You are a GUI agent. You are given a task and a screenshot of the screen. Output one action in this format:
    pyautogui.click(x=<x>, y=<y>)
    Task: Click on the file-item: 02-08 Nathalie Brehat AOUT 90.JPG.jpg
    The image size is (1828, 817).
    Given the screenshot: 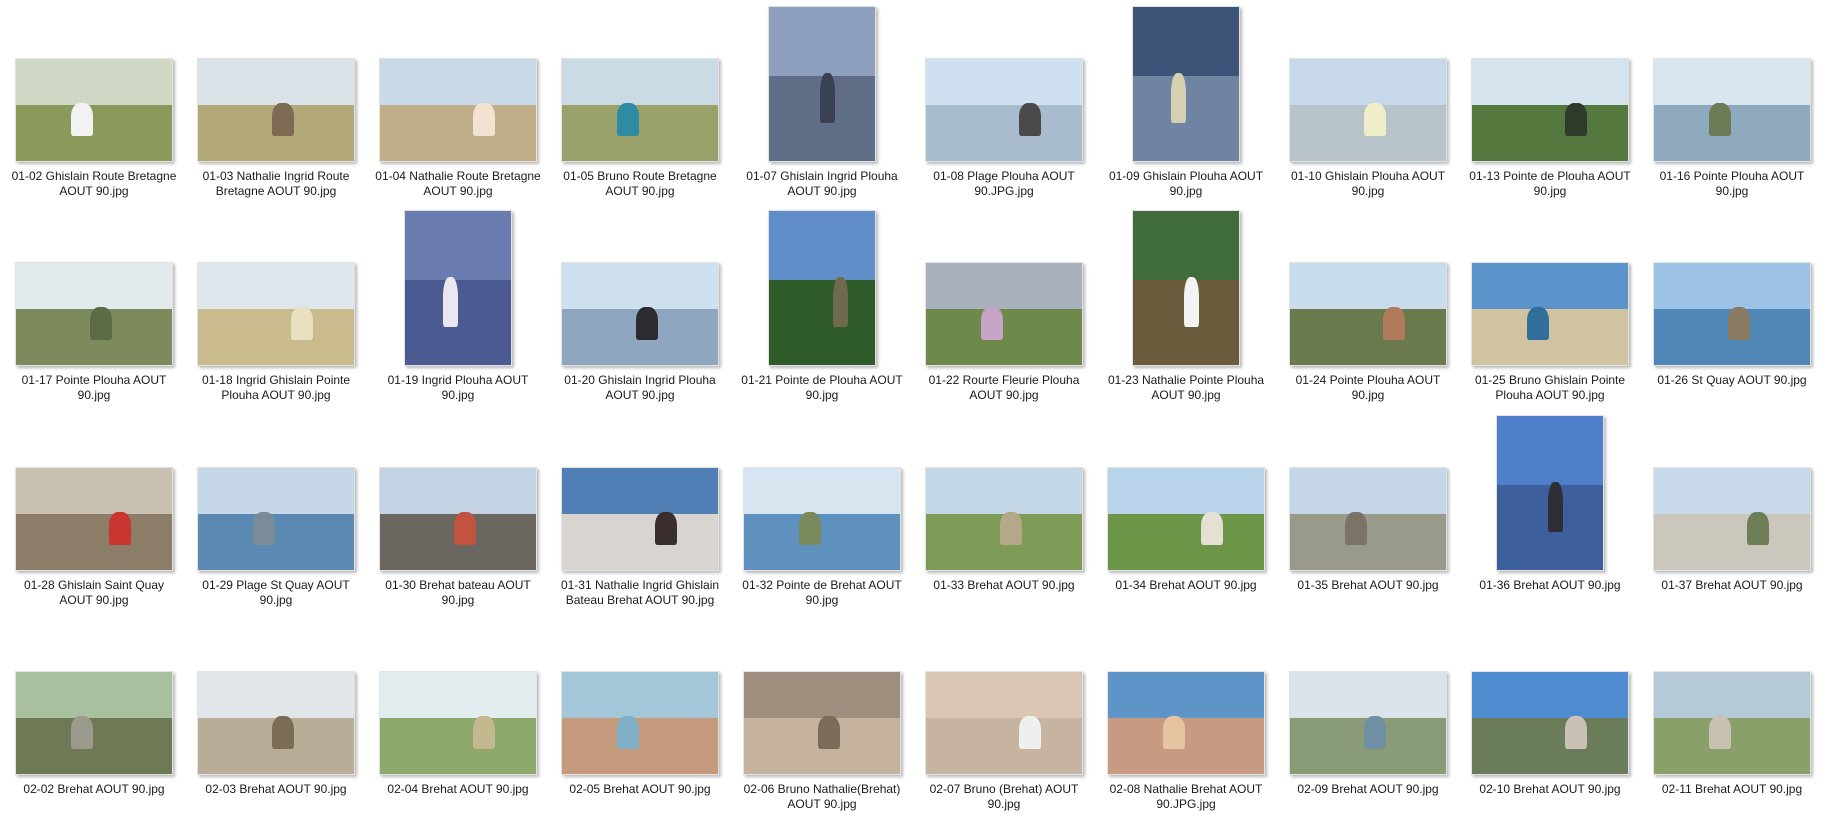 What is the action you would take?
    pyautogui.click(x=1186, y=713)
    